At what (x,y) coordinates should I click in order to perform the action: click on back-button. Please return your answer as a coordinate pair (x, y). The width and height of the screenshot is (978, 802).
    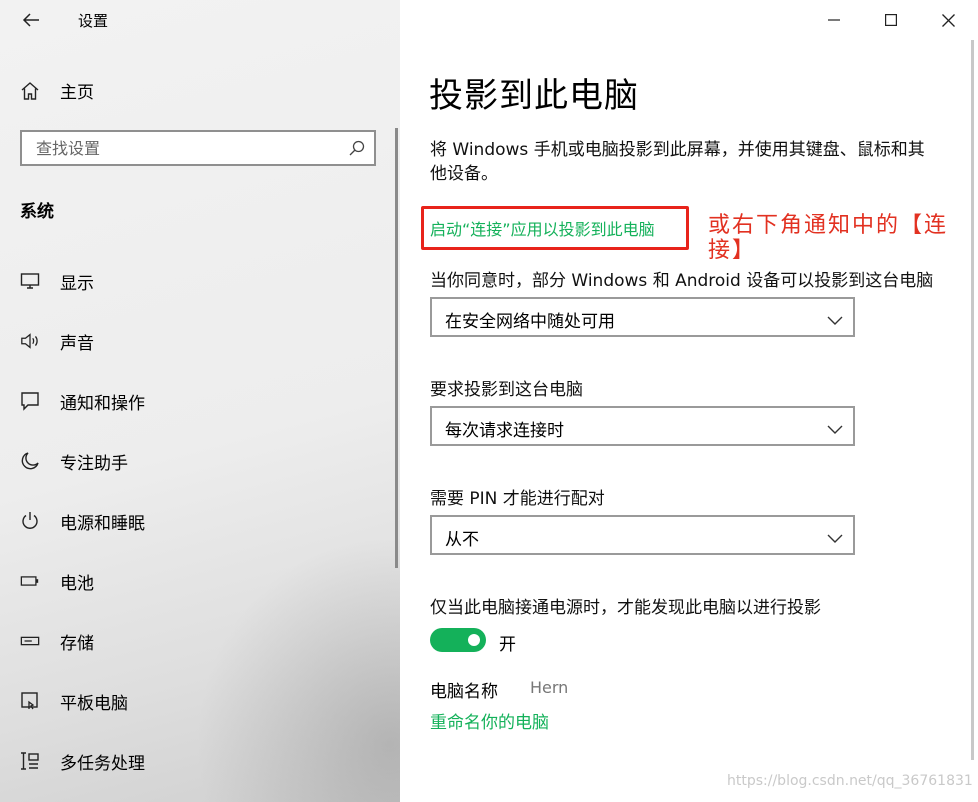
    Looking at the image, I should click on (31, 20).